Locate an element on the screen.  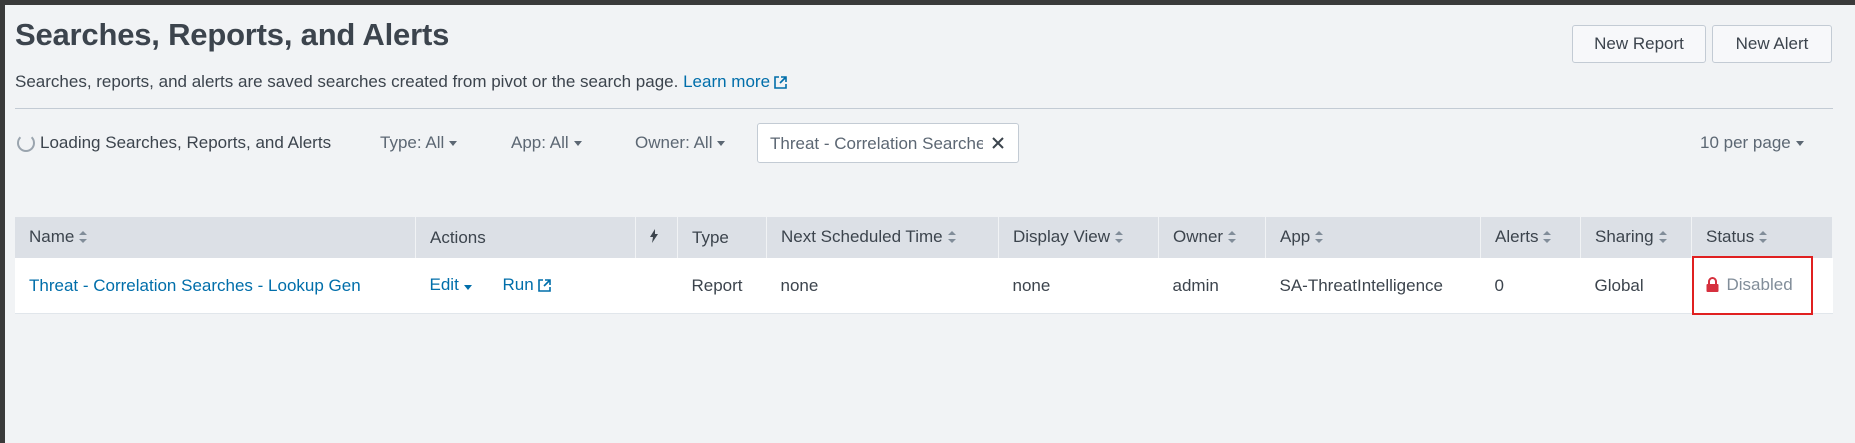
lightning-icon is located at coordinates (654, 237).